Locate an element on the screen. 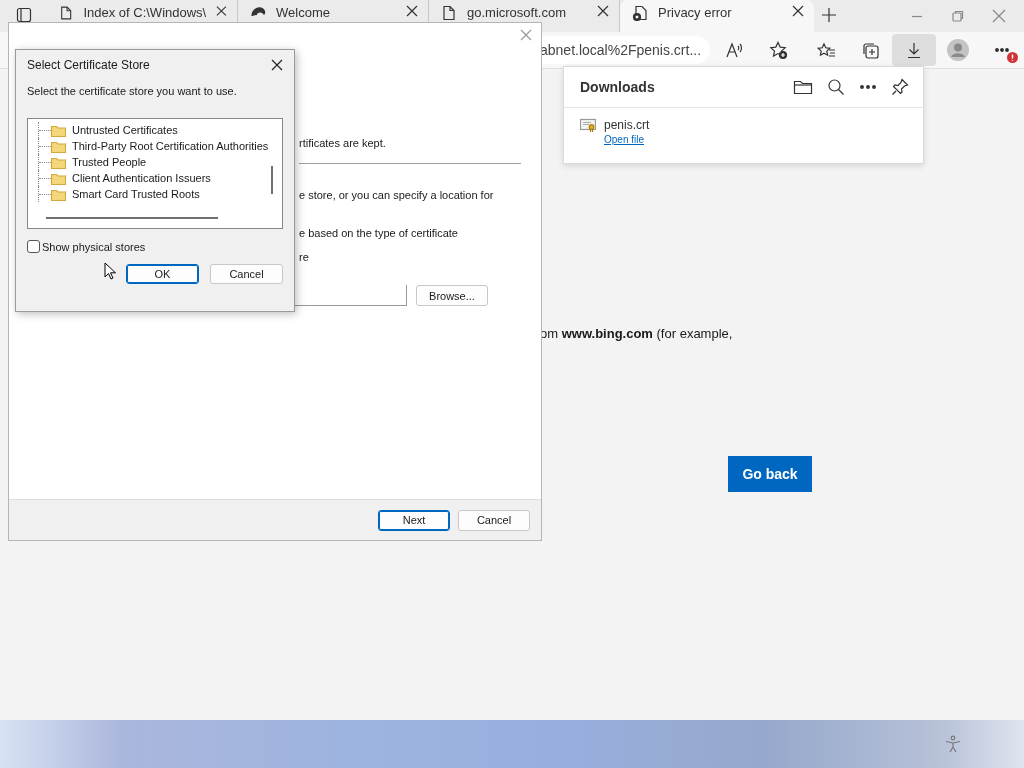  new-tab-icon is located at coordinates (829, 15).